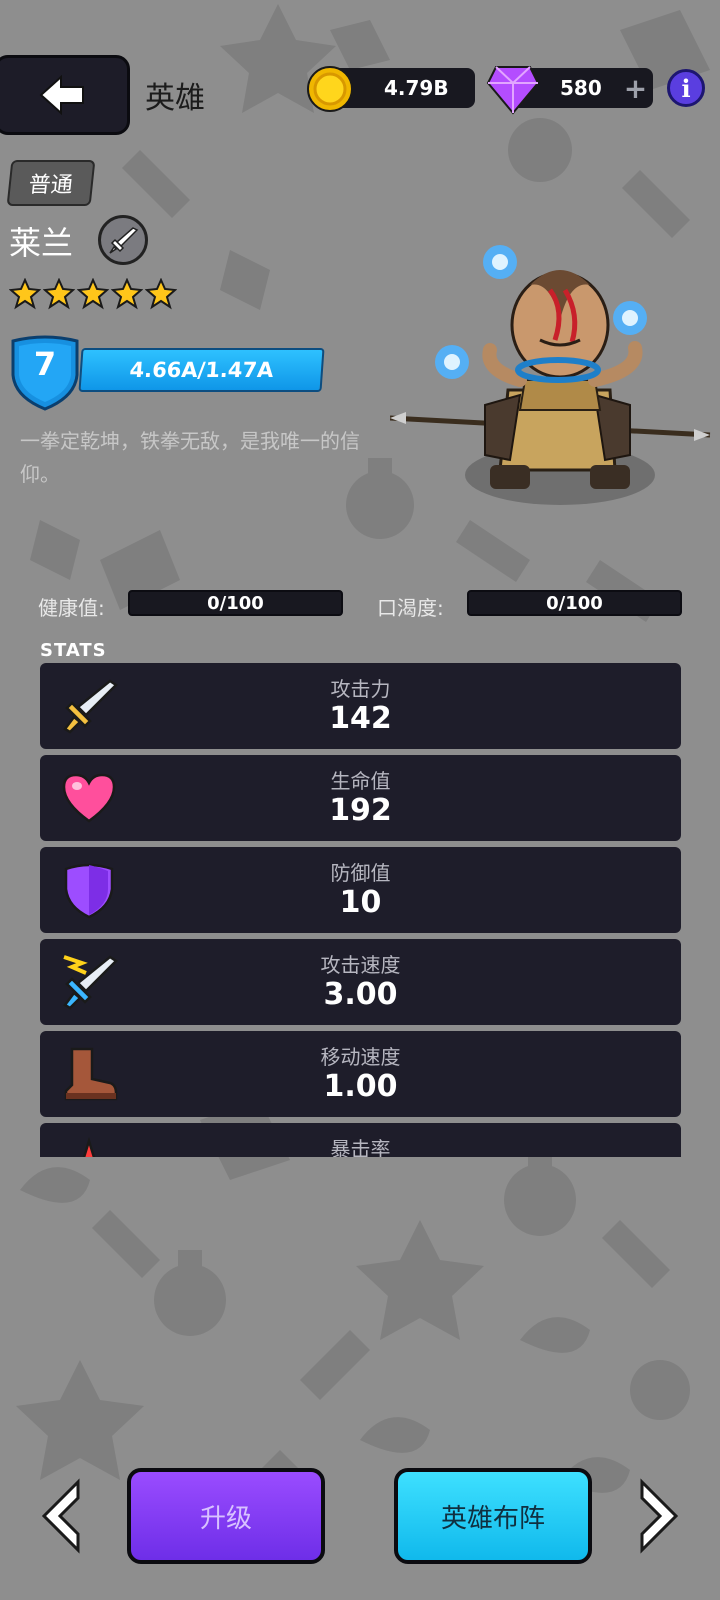  What do you see at coordinates (360, 810) in the screenshot?
I see `stat-value: 192` at bounding box center [360, 810].